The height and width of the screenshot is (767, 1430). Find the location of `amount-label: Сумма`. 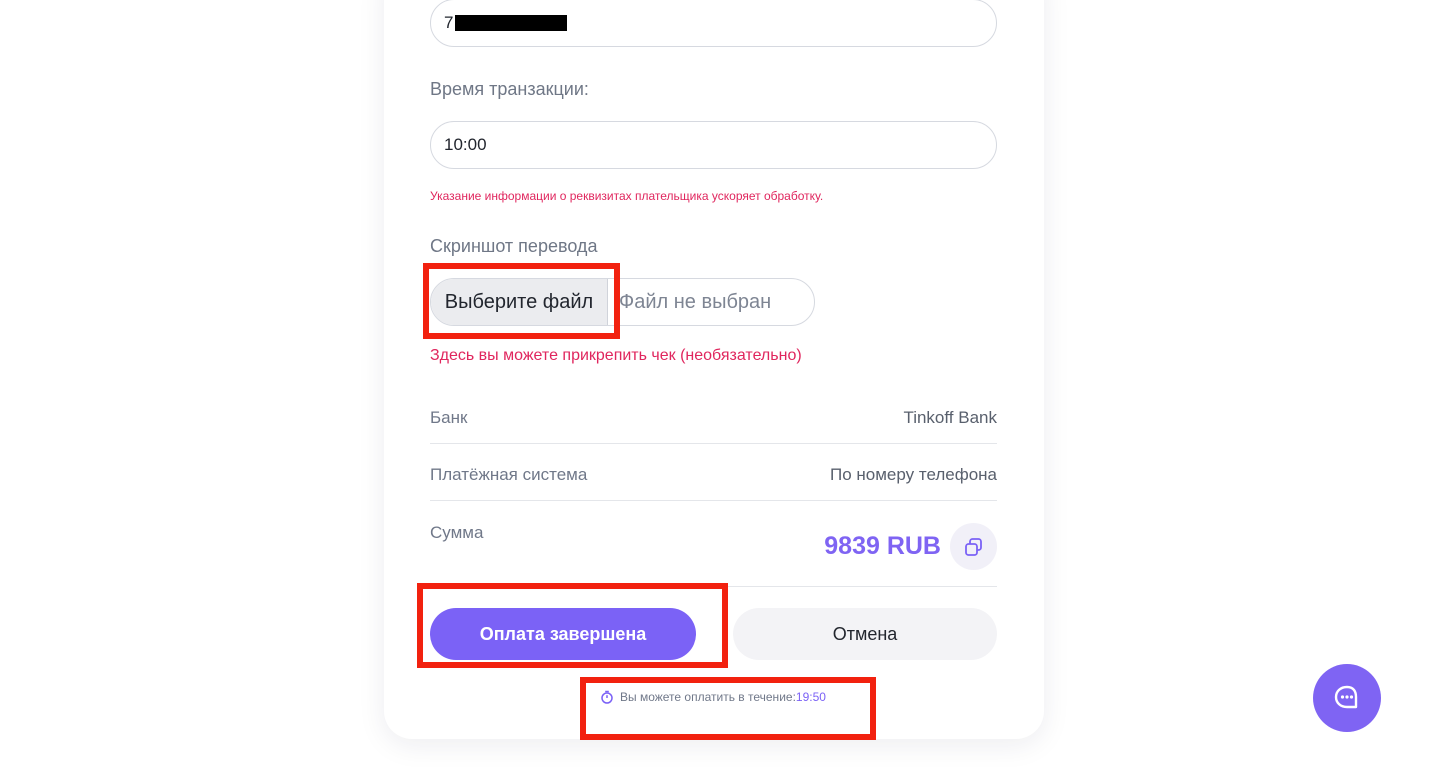

amount-label: Сумма is located at coordinates (457, 532).